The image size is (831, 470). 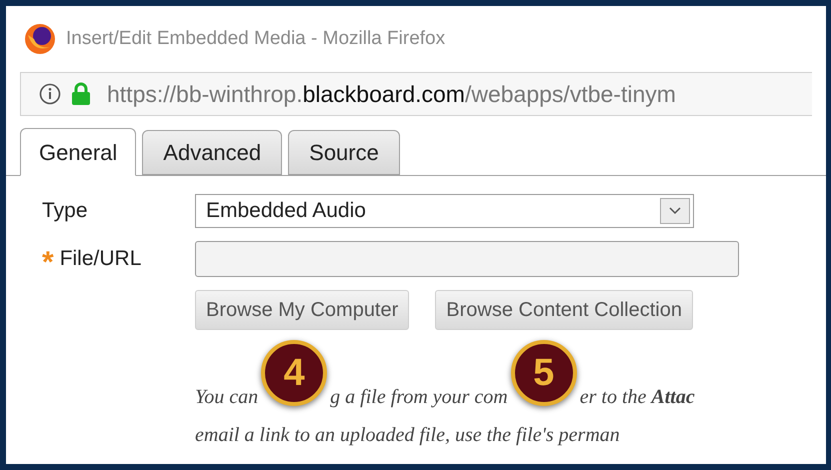 What do you see at coordinates (226, 397) in the screenshot?
I see `help-text: You can` at bounding box center [226, 397].